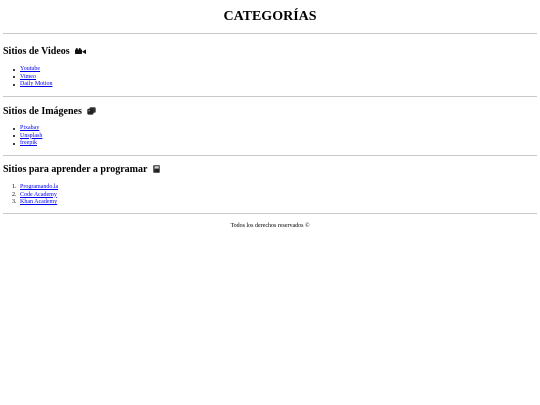 The height and width of the screenshot is (405, 540). What do you see at coordinates (270, 16) in the screenshot?
I see `page-title: CATEGORÍAS` at bounding box center [270, 16].